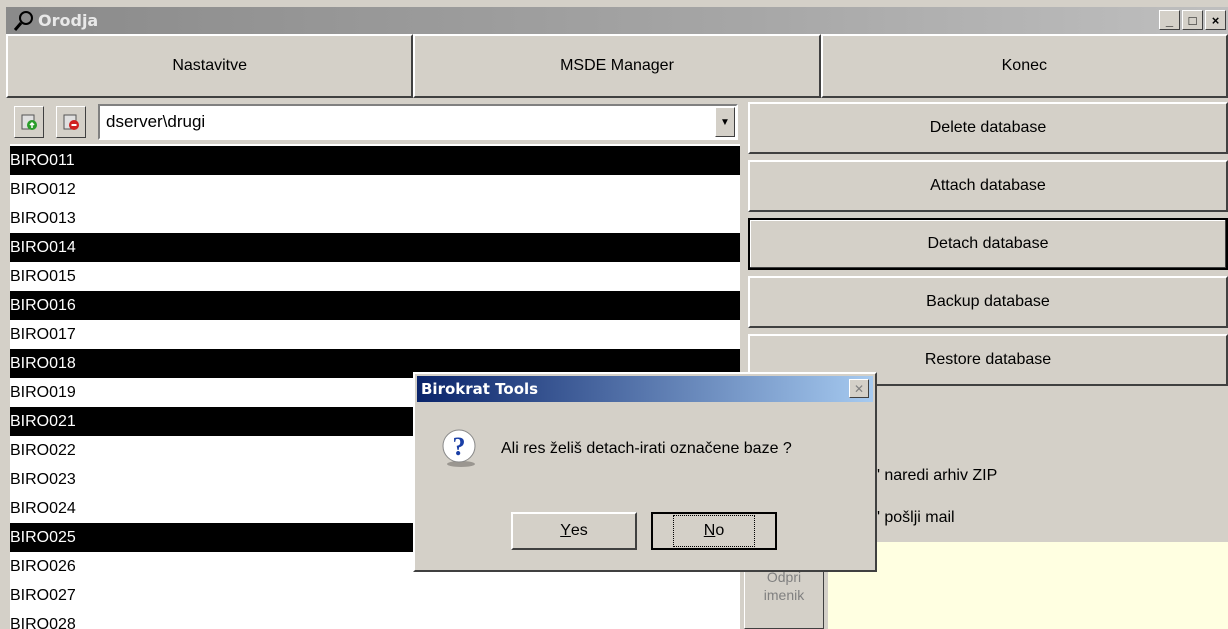  Describe the element at coordinates (375, 189) in the screenshot. I see `list-item: BIRO012` at that location.